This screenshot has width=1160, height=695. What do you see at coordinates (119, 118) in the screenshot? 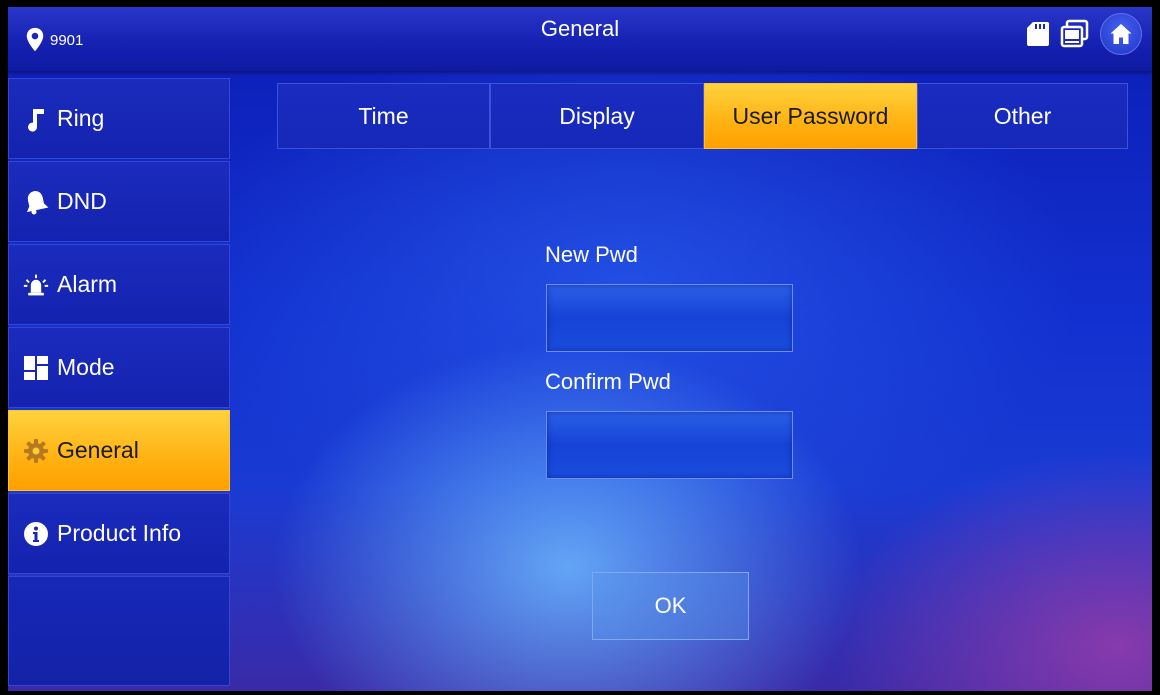
I see `sidebar-item-ring: Ring` at bounding box center [119, 118].